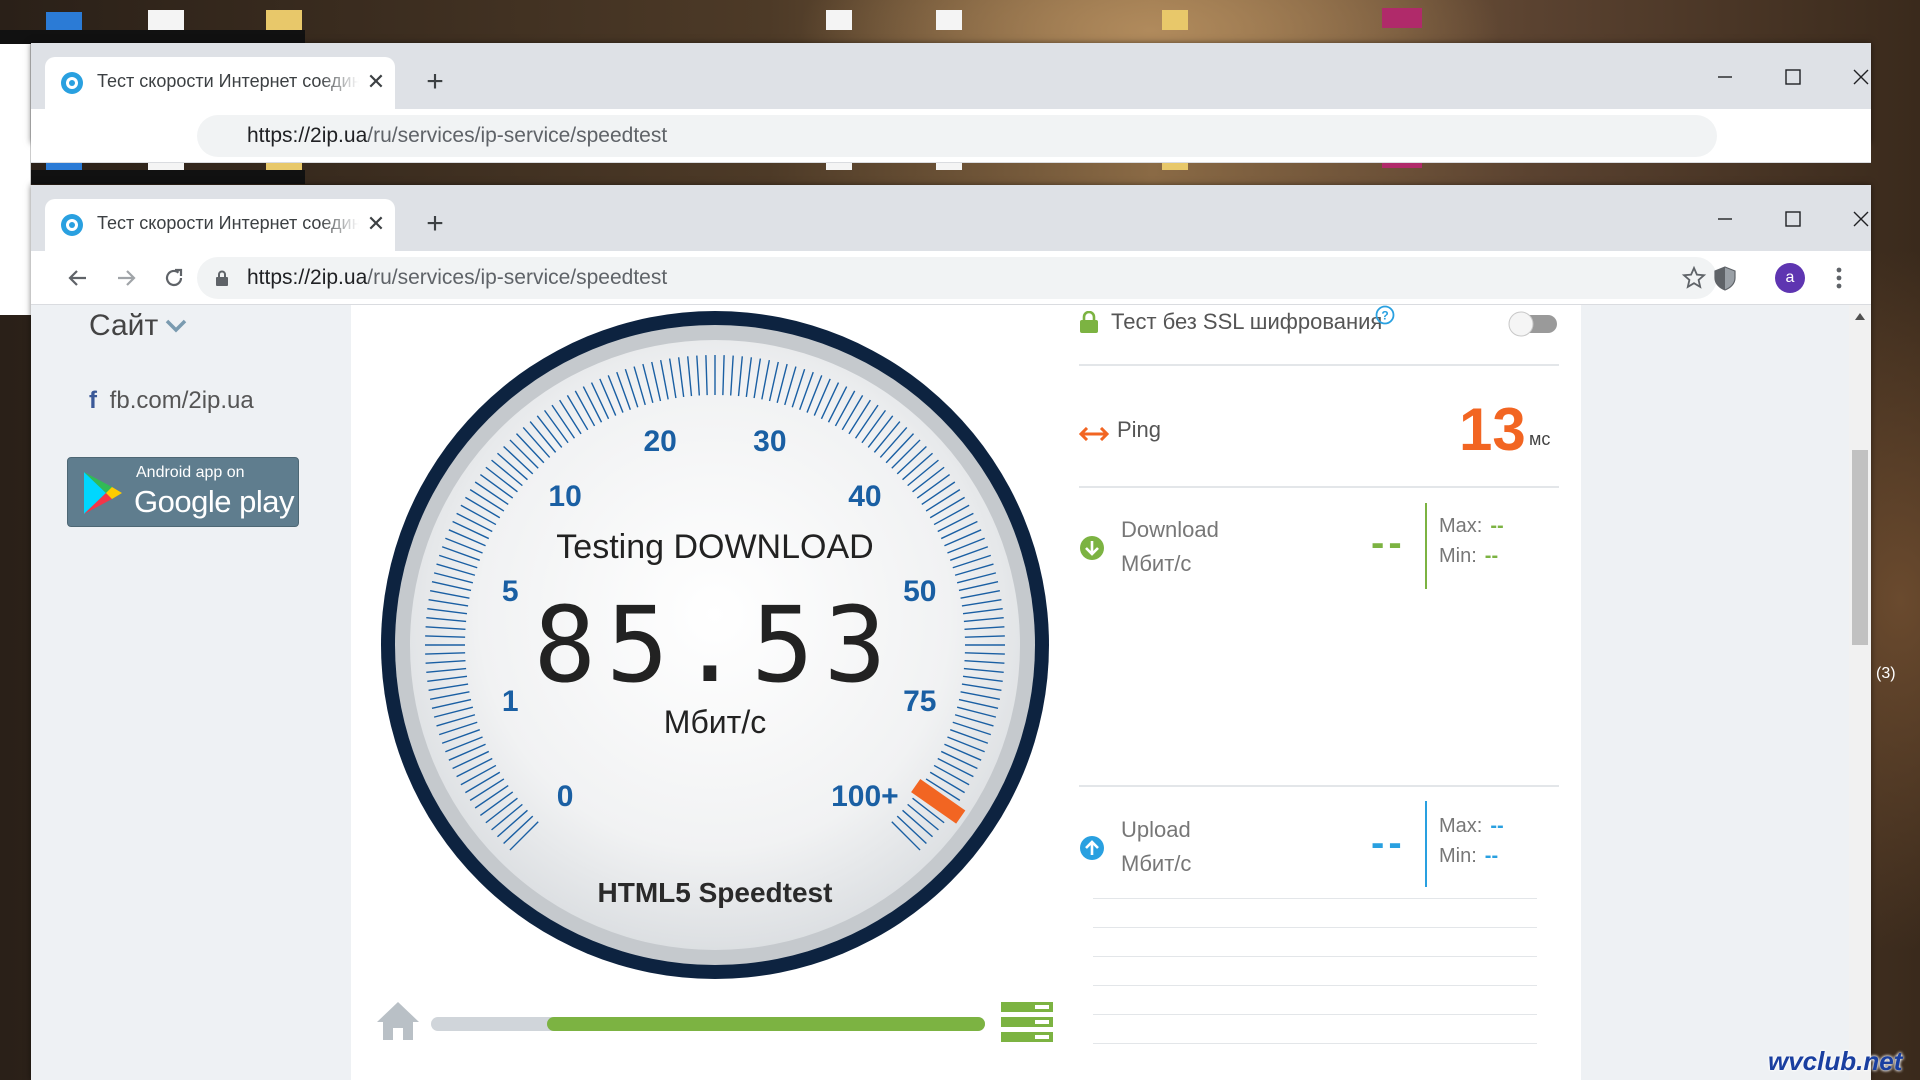 This screenshot has width=1920, height=1080. I want to click on ping-arrows-icon, so click(1094, 434).